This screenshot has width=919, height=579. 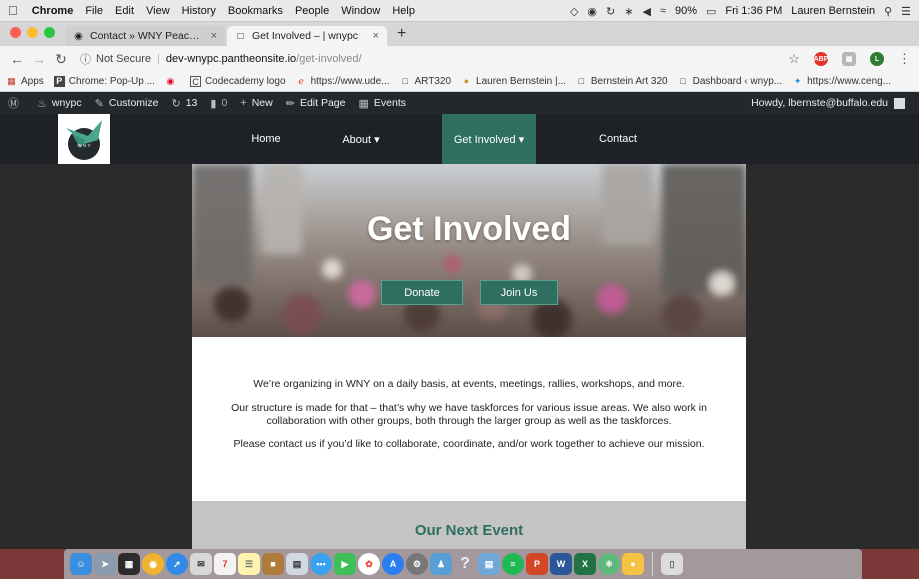 What do you see at coordinates (94, 11) in the screenshot?
I see `menu-file: File` at bounding box center [94, 11].